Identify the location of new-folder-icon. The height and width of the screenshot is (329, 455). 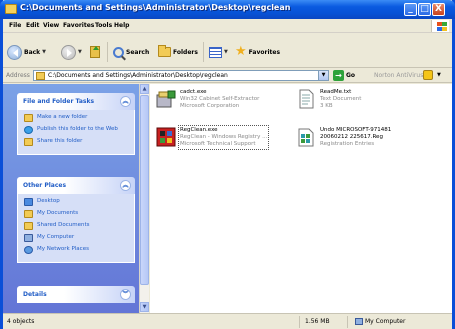
(28, 118).